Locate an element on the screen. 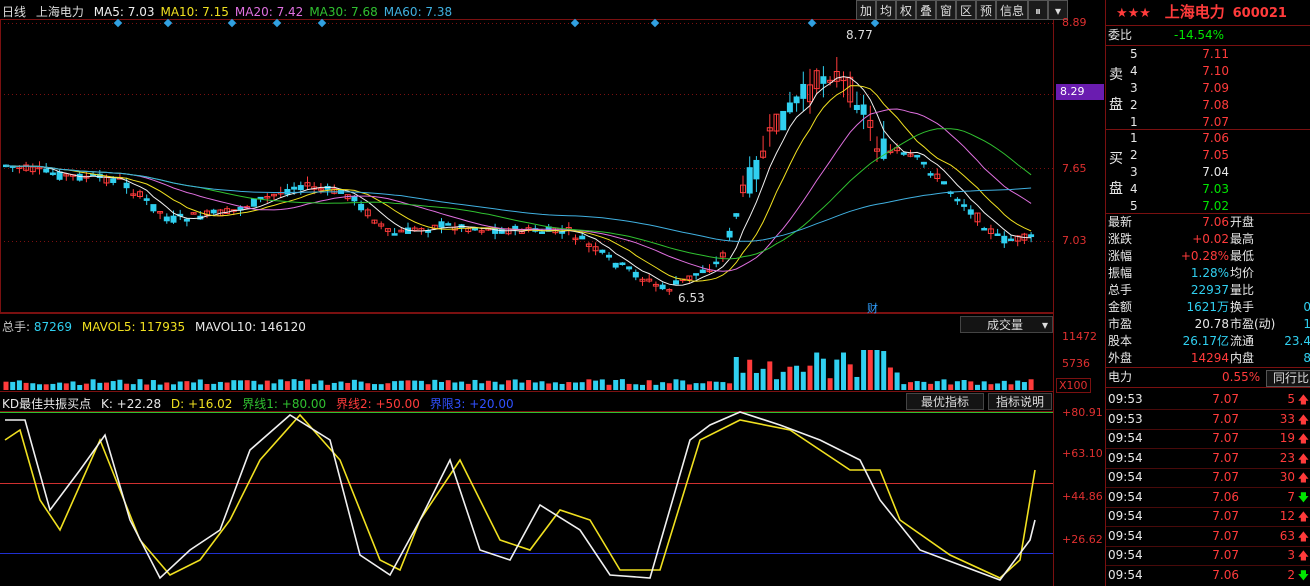  buy-level-row: 2 7.05 is located at coordinates (1208, 155).